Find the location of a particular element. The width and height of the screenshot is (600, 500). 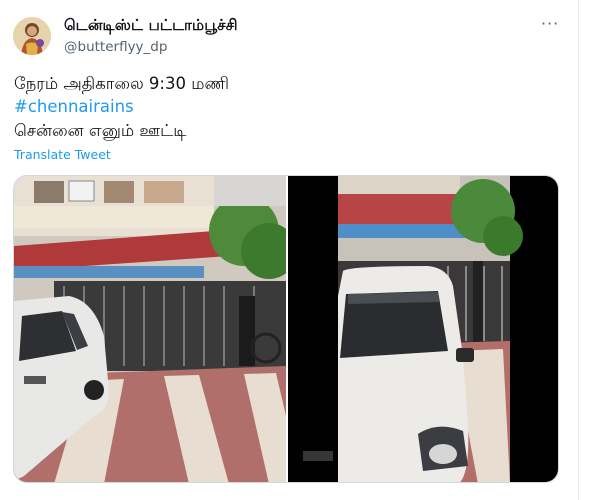

timeline-divider is located at coordinates (578, 250).